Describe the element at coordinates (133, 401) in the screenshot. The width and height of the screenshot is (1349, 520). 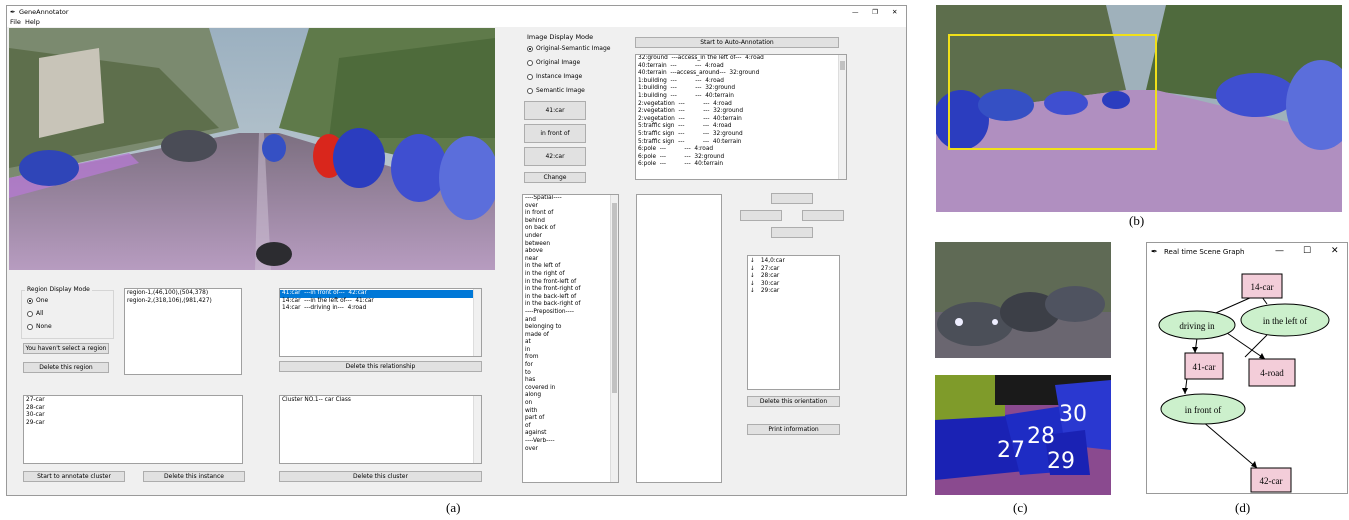
I see `instance-item: 27-car` at that location.